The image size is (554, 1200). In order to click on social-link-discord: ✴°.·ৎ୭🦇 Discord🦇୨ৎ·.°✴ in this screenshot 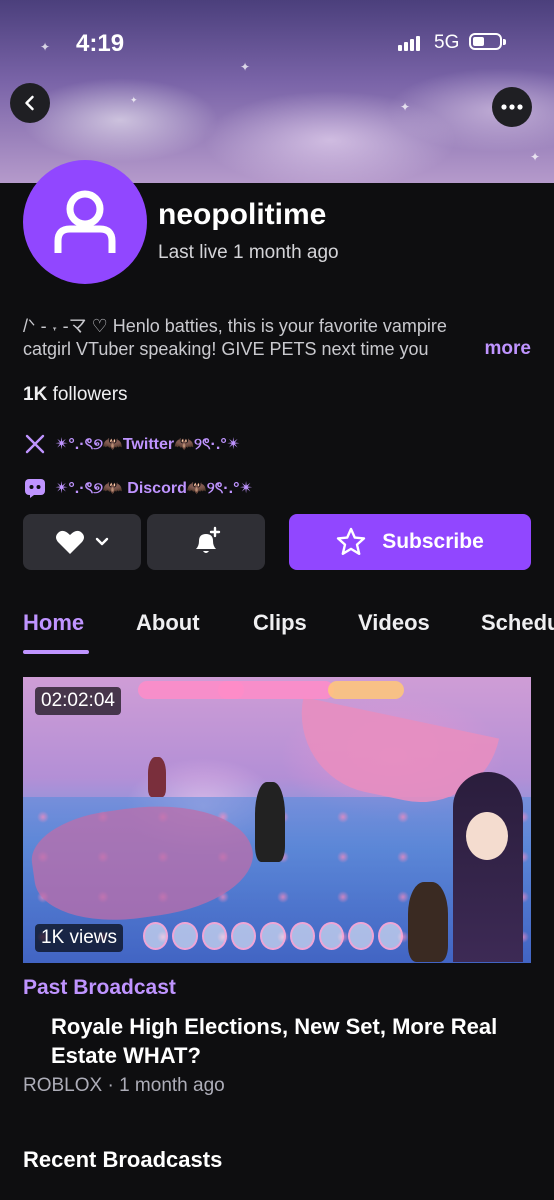, I will do `click(138, 488)`.